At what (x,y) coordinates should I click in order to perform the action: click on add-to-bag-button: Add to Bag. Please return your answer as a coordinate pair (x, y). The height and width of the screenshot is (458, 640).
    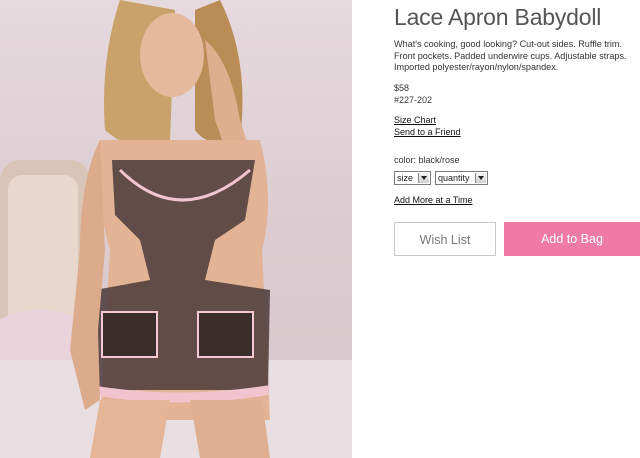
    Looking at the image, I should click on (572, 239).